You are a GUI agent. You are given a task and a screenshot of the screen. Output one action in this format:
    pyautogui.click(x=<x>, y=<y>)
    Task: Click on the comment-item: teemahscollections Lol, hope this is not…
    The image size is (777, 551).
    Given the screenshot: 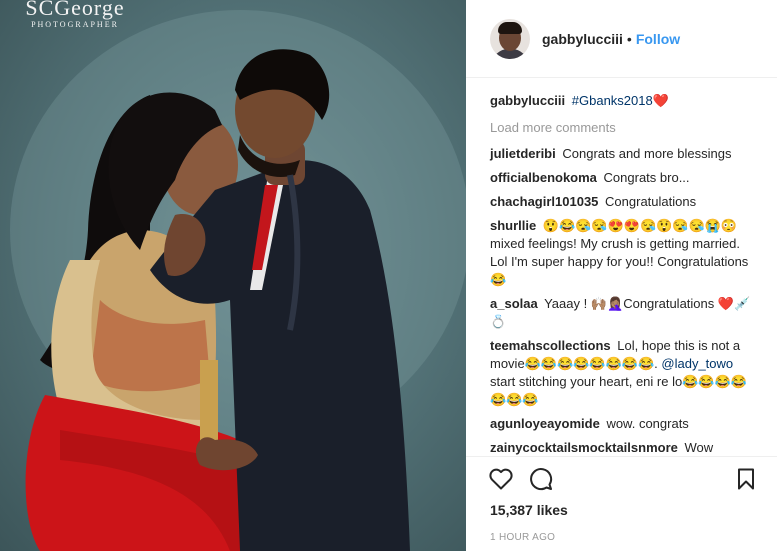 What is the action you would take?
    pyautogui.click(x=621, y=373)
    